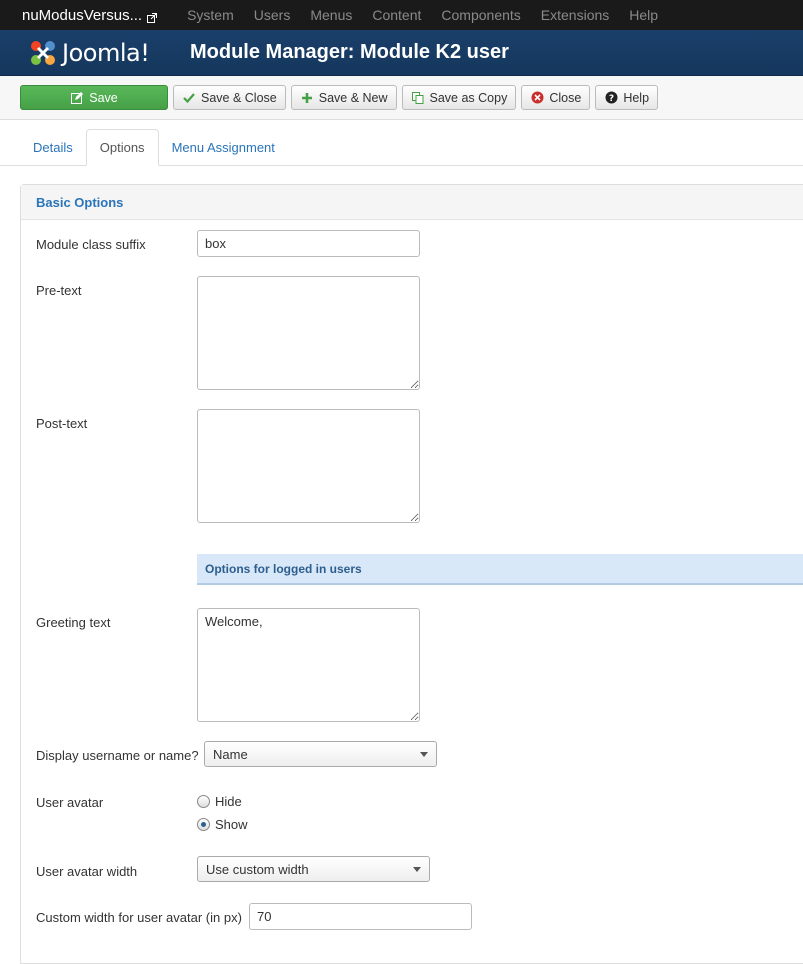 The height and width of the screenshot is (964, 803). Describe the element at coordinates (203, 801) in the screenshot. I see `radio-hide` at that location.